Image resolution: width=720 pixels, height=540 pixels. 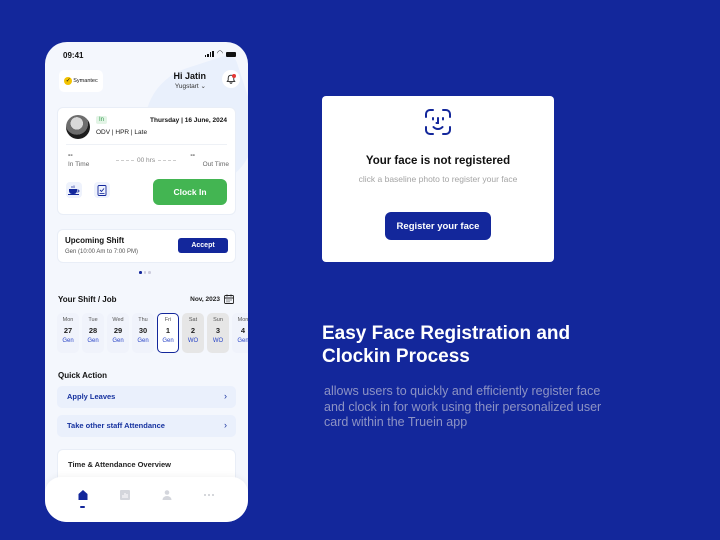 I want to click on day-number: 3, so click(x=218, y=330).